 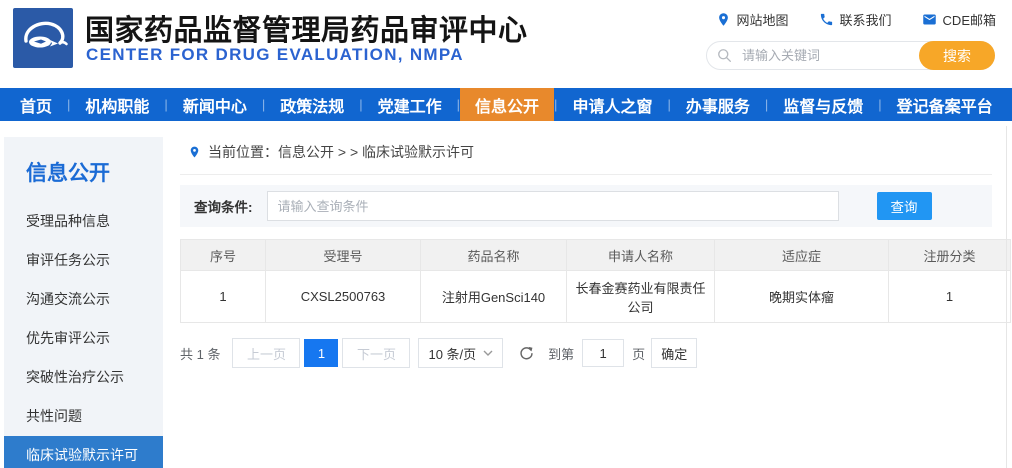 What do you see at coordinates (215, 104) in the screenshot?
I see `nav-item-3: 新闻中心` at bounding box center [215, 104].